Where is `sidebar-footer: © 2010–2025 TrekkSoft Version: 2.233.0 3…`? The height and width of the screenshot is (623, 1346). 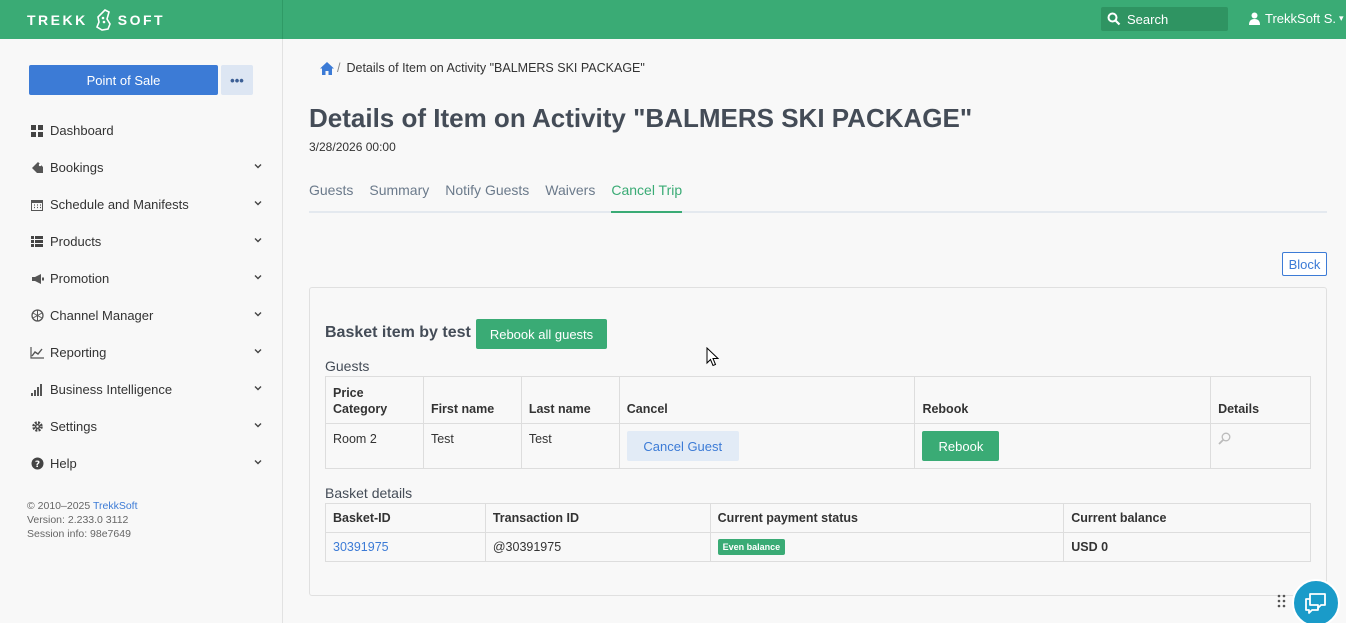 sidebar-footer: © 2010–2025 TrekkSoft Version: 2.233.0 3… is located at coordinates (82, 520).